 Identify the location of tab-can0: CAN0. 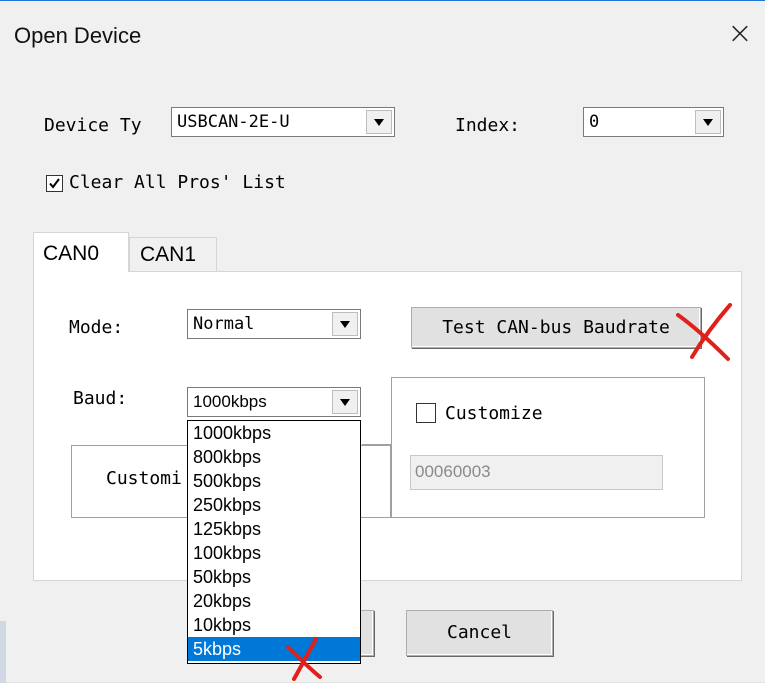
(81, 252).